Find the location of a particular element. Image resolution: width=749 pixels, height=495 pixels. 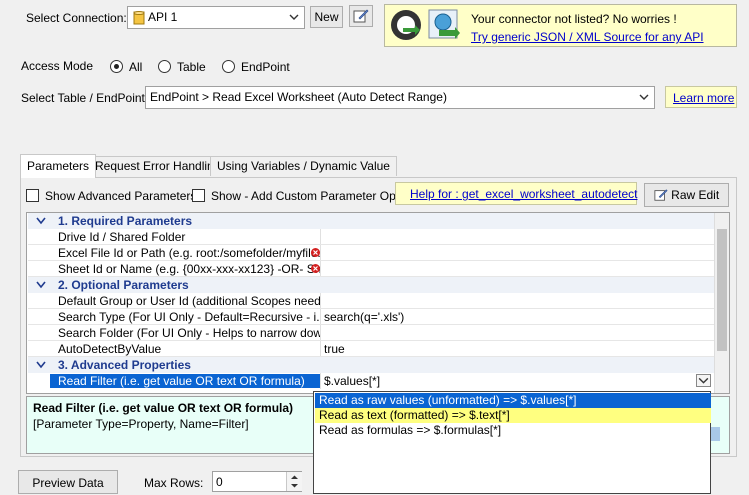

connector-banner-text: Your connector not listed? No worries ! is located at coordinates (574, 19).